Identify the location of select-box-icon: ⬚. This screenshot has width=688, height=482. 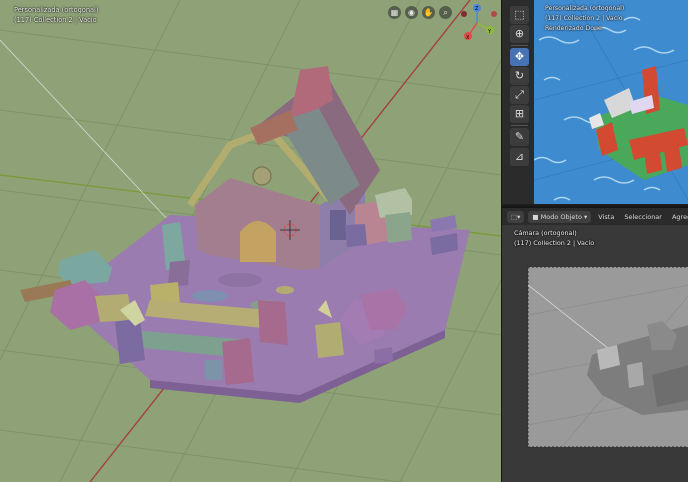
(519, 15).